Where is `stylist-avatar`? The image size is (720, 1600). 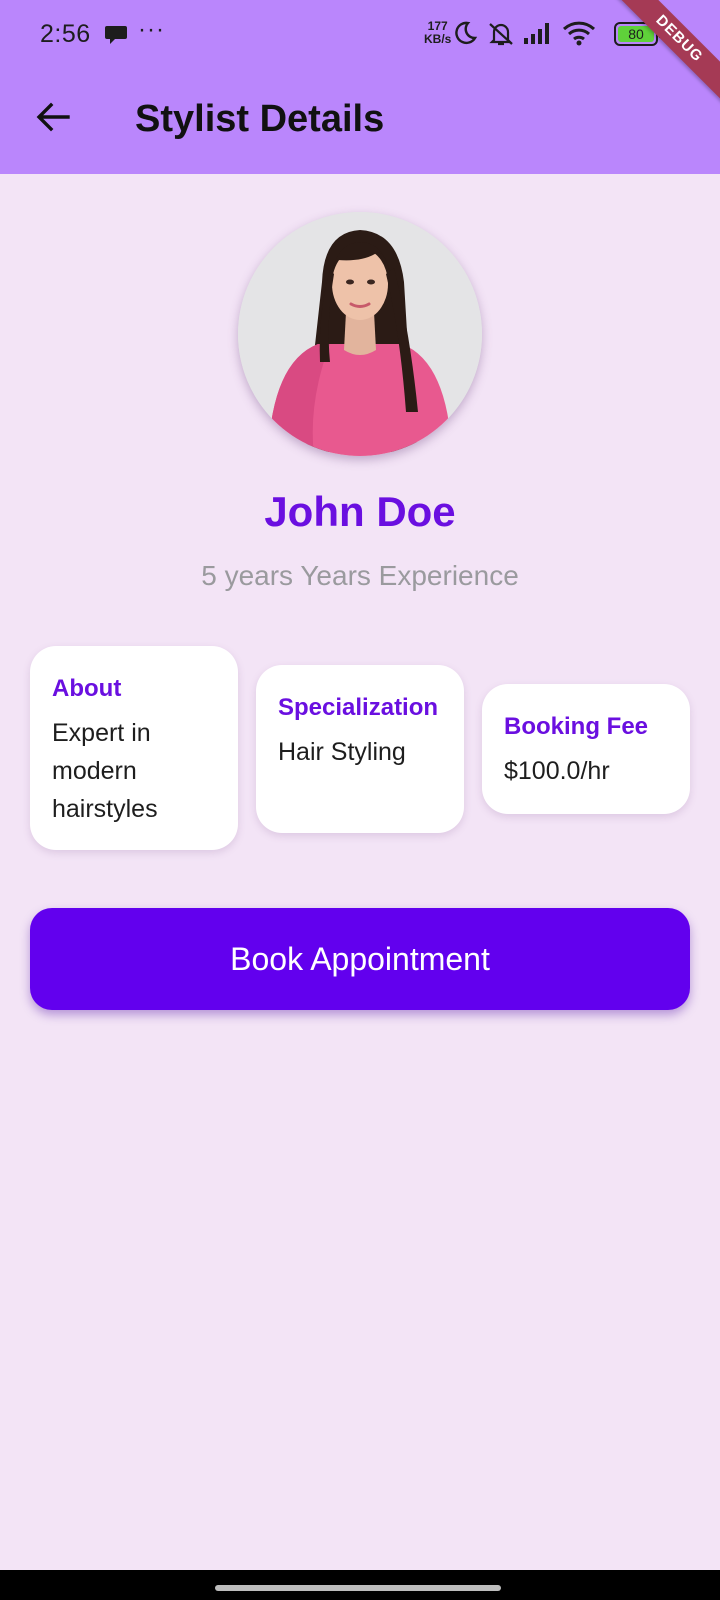 stylist-avatar is located at coordinates (360, 334).